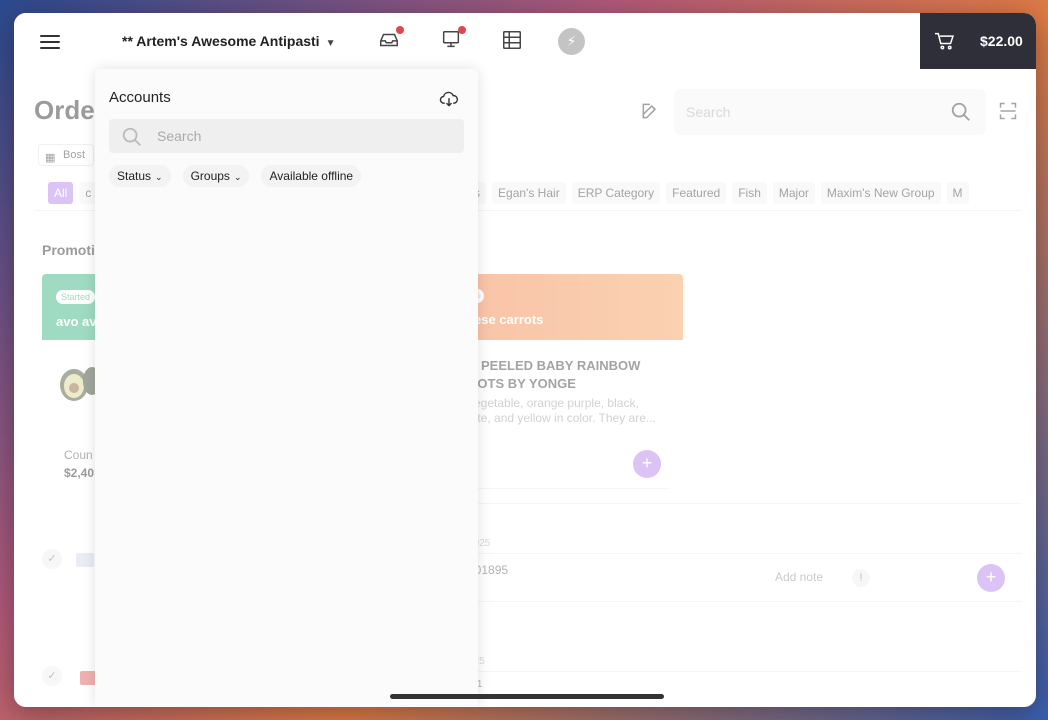 Image resolution: width=1048 pixels, height=720 pixels. I want to click on avocado-image, so click(80, 384).